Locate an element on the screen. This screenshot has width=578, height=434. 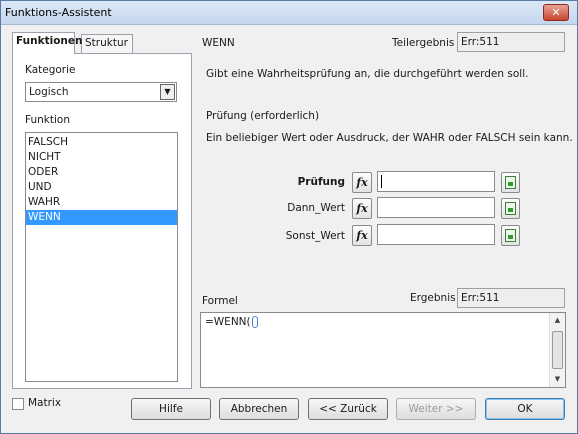
list-item-wenn: WENN is located at coordinates (101, 217).